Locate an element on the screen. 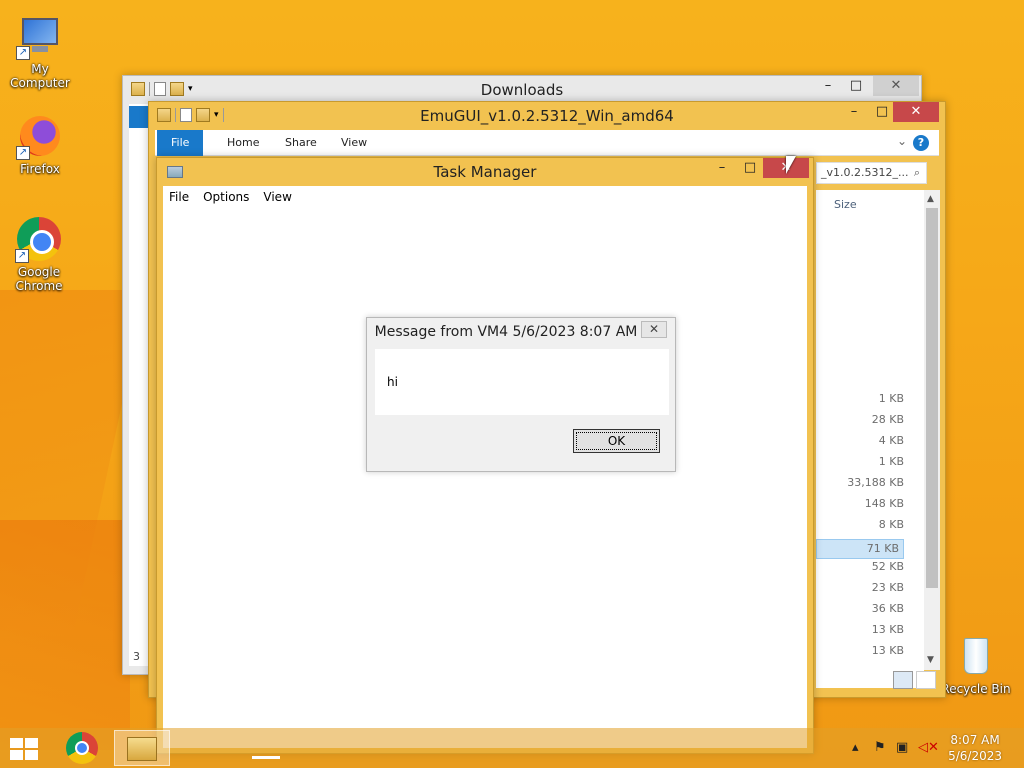 This screenshot has width=1024, height=768. system-tray: ▴ ⚑ ▣ ◁✕ 8:07 AM 5/6/2023 is located at coordinates (934, 748).